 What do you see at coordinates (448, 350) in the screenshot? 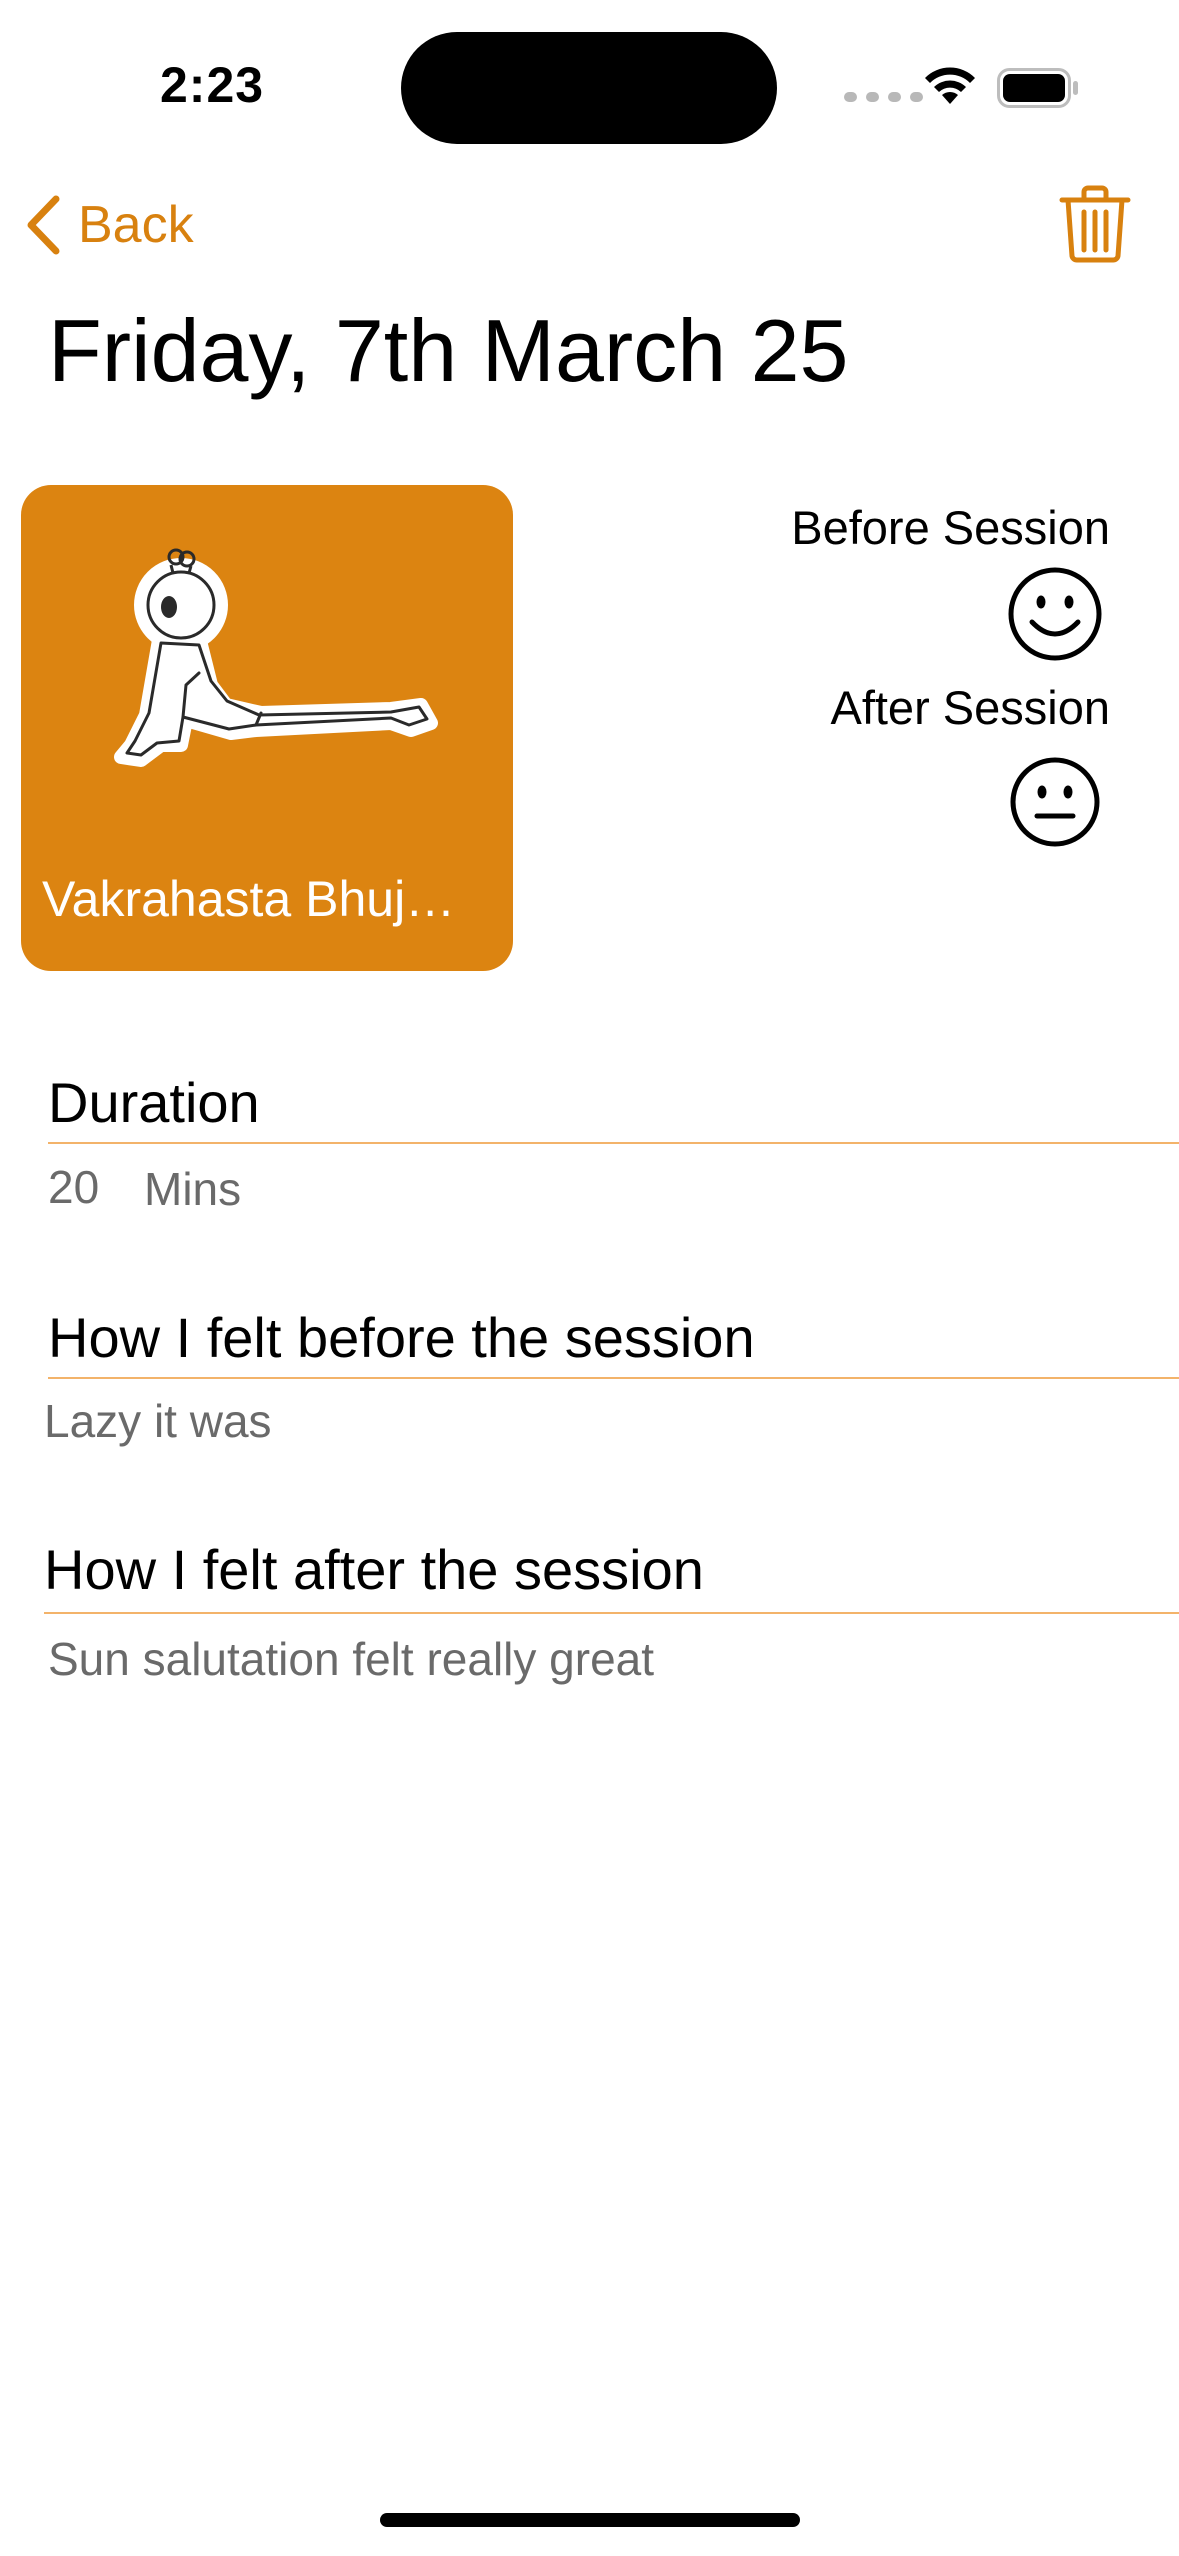
I see `page-title: Friday, 7th March 25` at bounding box center [448, 350].